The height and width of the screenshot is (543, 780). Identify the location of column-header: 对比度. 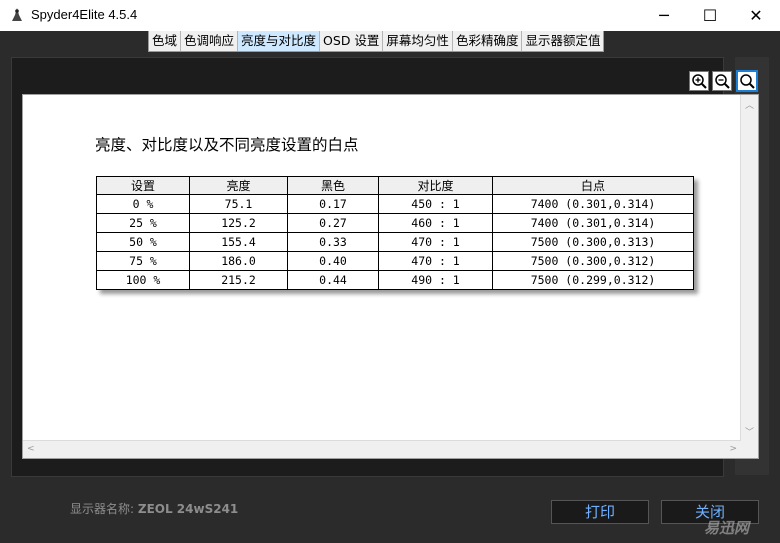
(435, 185).